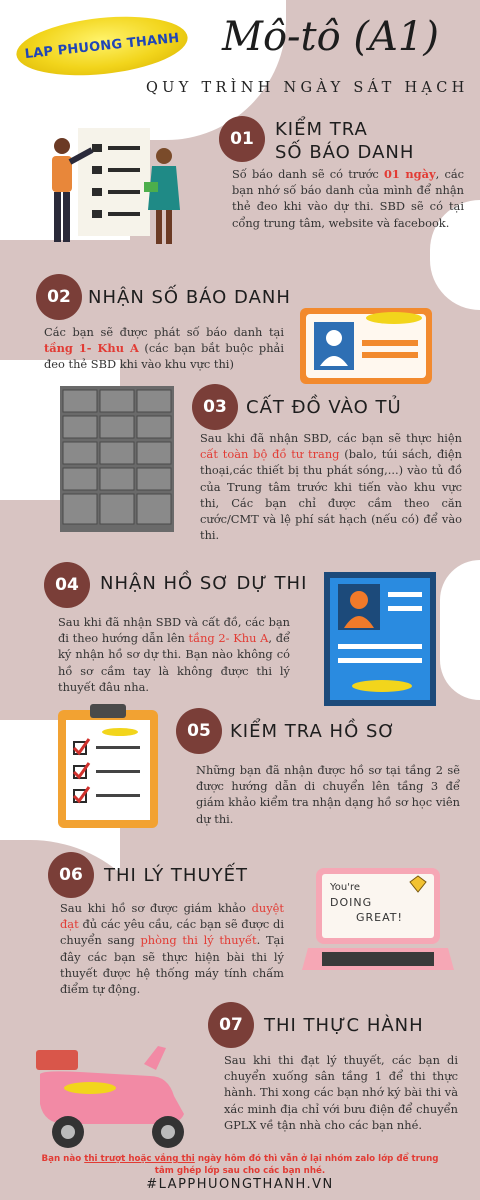  I want to click on step-number-03: 03, so click(215, 407).